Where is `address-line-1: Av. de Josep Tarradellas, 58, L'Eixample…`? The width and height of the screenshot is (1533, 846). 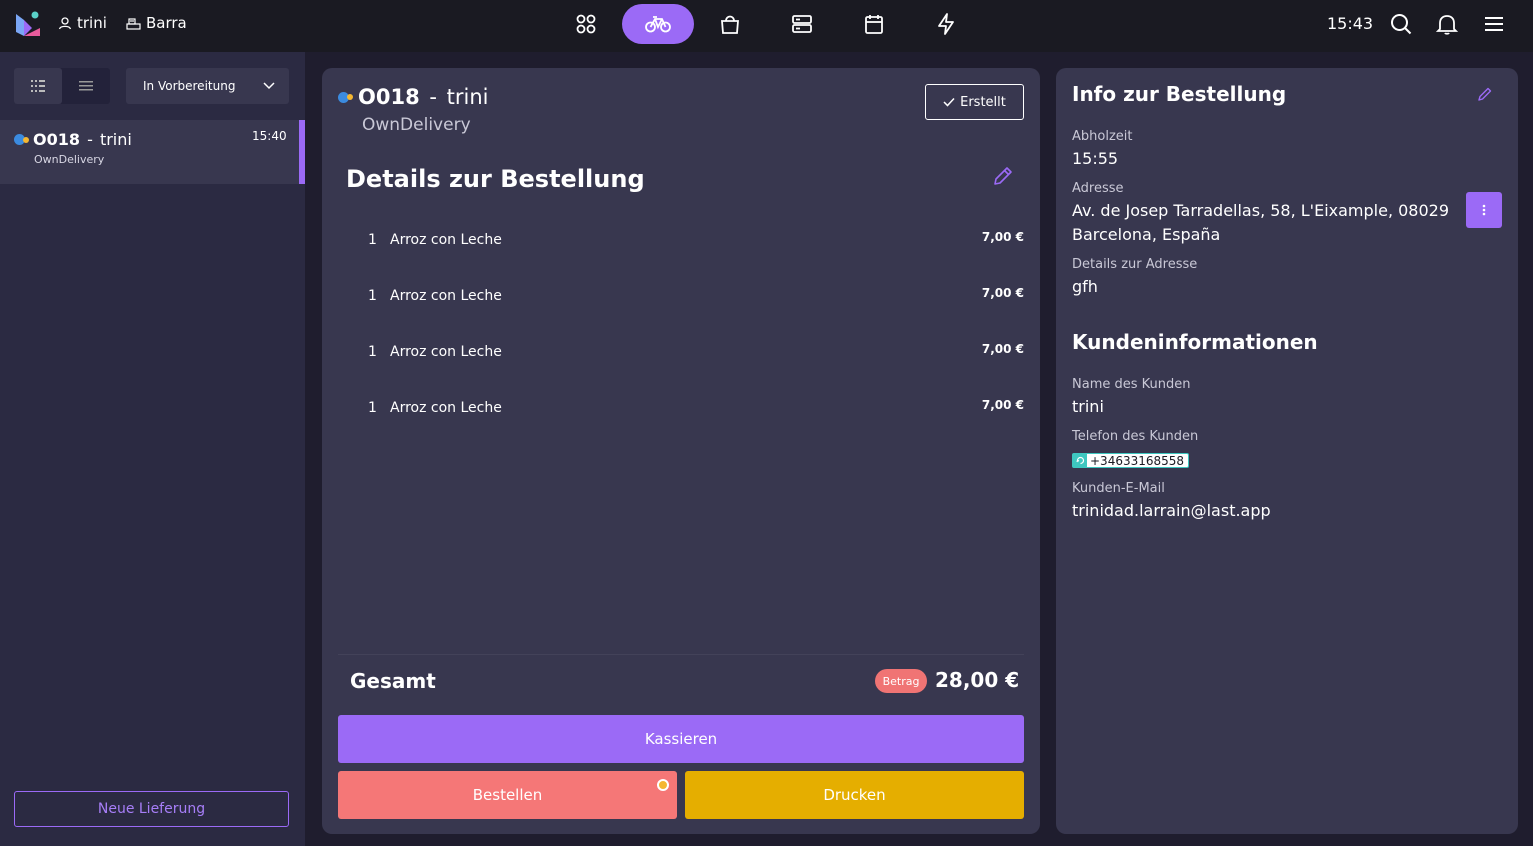 address-line-1: Av. de Josep Tarradellas, 58, L'Eixample… is located at coordinates (1261, 210).